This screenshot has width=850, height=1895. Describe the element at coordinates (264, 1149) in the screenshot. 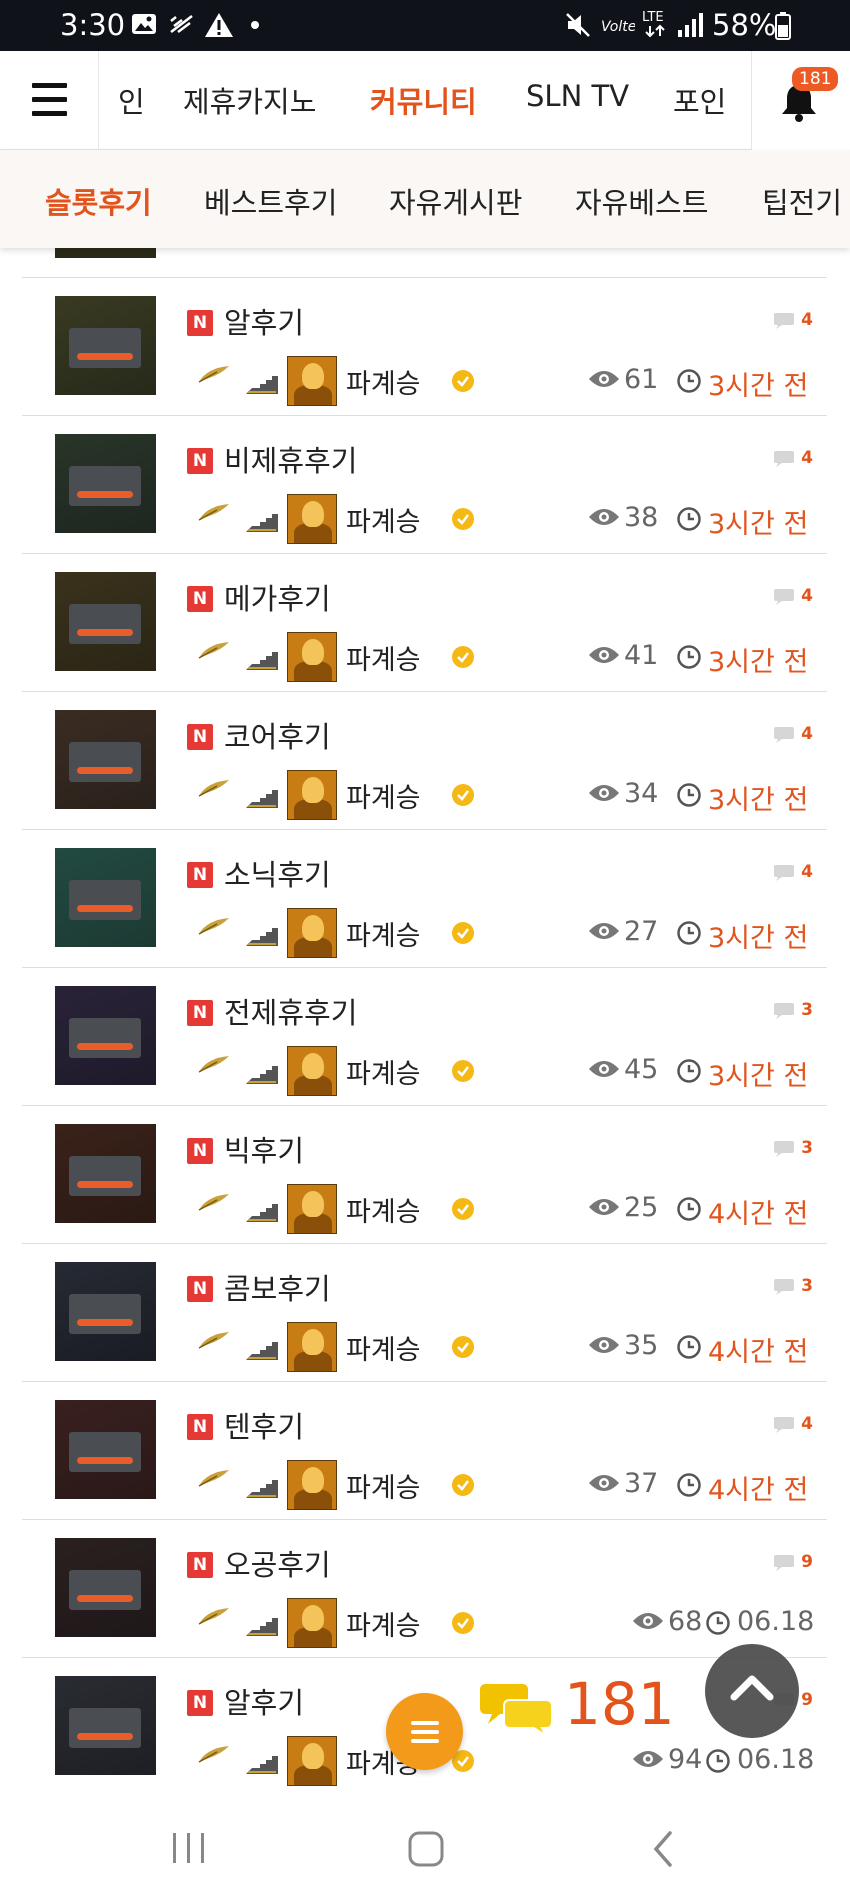

I see `post-title: 빅후기` at that location.